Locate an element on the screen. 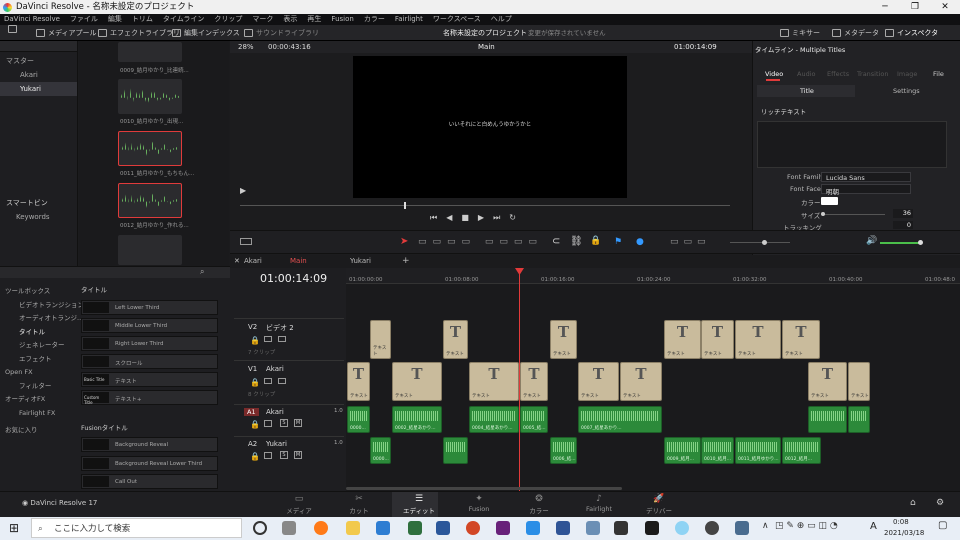 The width and height of the screenshot is (960, 540). play-icon: ▶ is located at coordinates (481, 218).